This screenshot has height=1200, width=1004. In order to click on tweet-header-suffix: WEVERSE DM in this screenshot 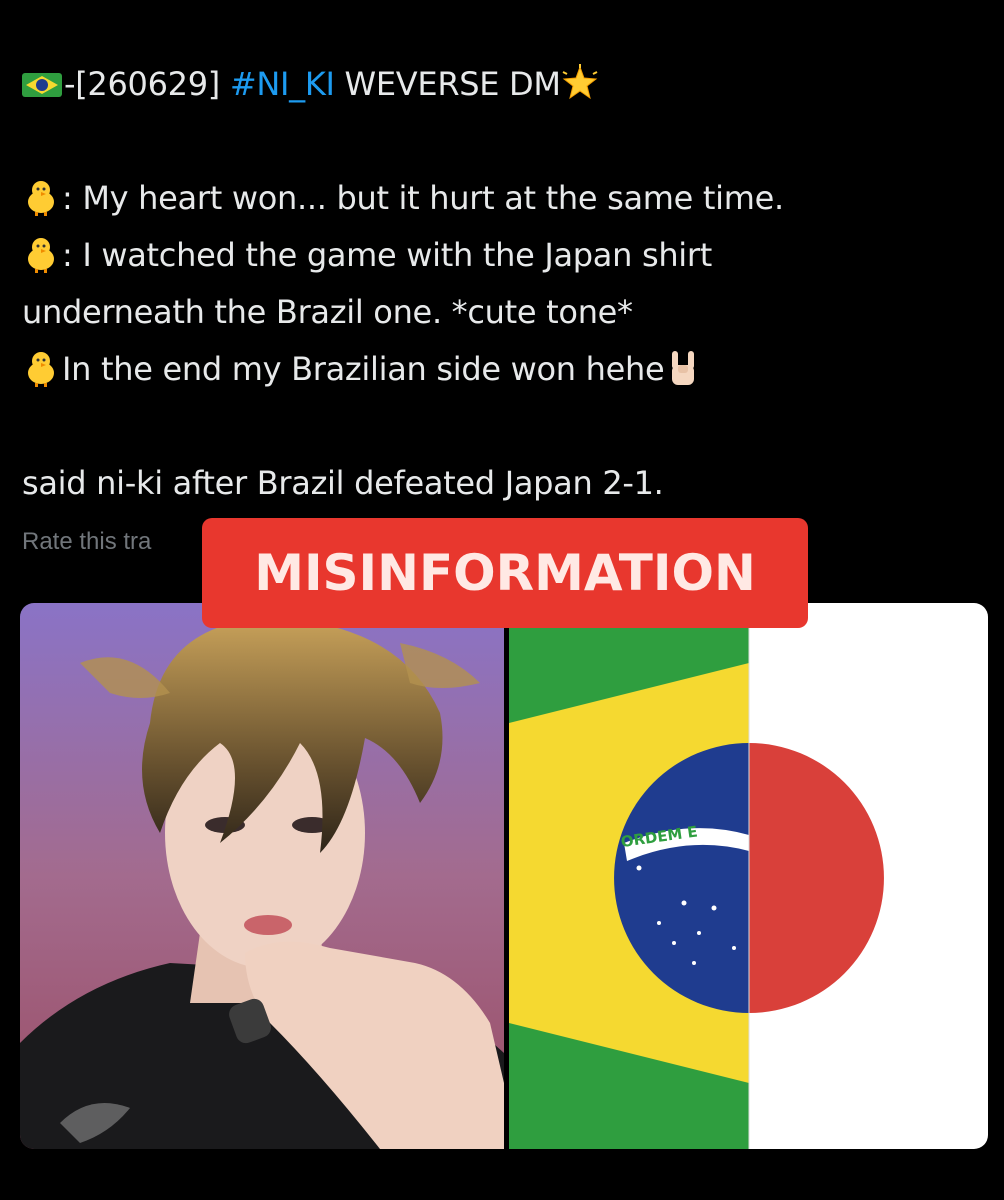, I will do `click(447, 84)`.